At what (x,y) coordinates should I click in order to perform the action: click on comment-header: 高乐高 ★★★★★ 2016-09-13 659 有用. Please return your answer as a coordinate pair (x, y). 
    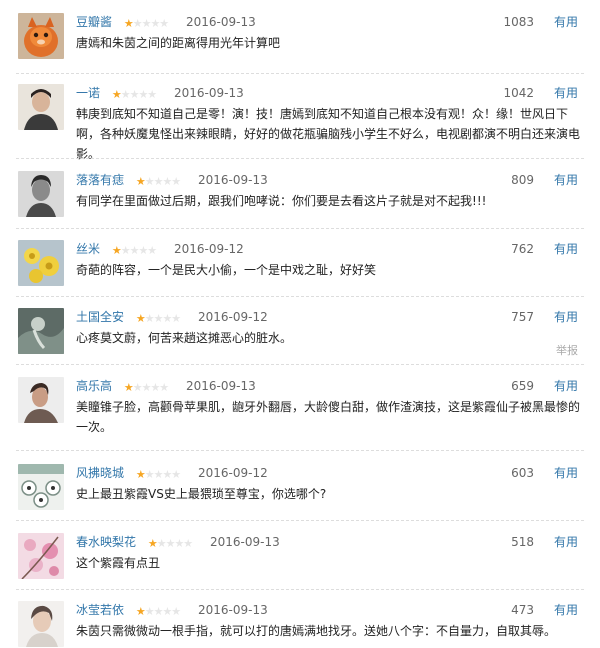
    Looking at the image, I should click on (327, 386).